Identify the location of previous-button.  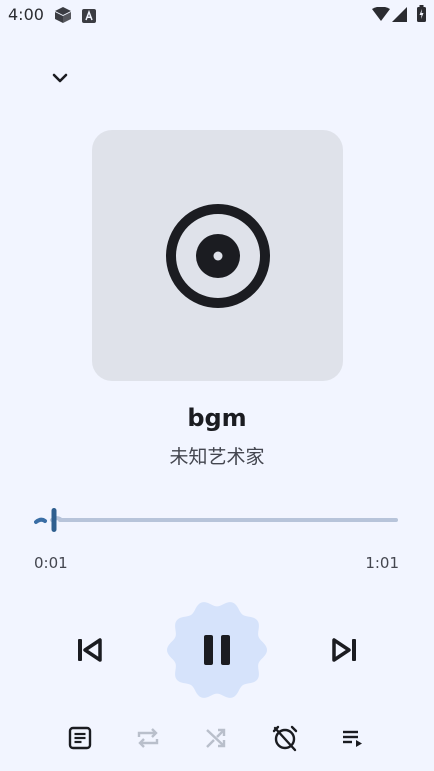
(90, 650).